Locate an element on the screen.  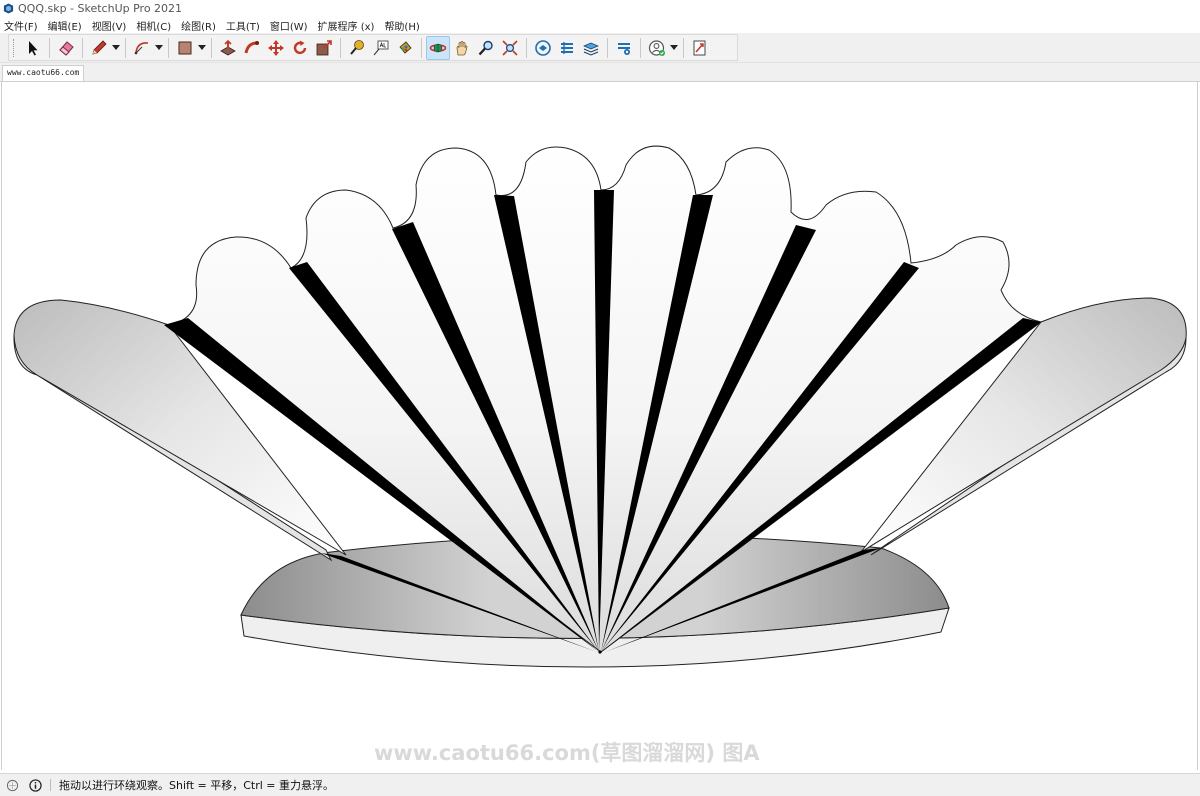
layout-icon is located at coordinates (591, 49).